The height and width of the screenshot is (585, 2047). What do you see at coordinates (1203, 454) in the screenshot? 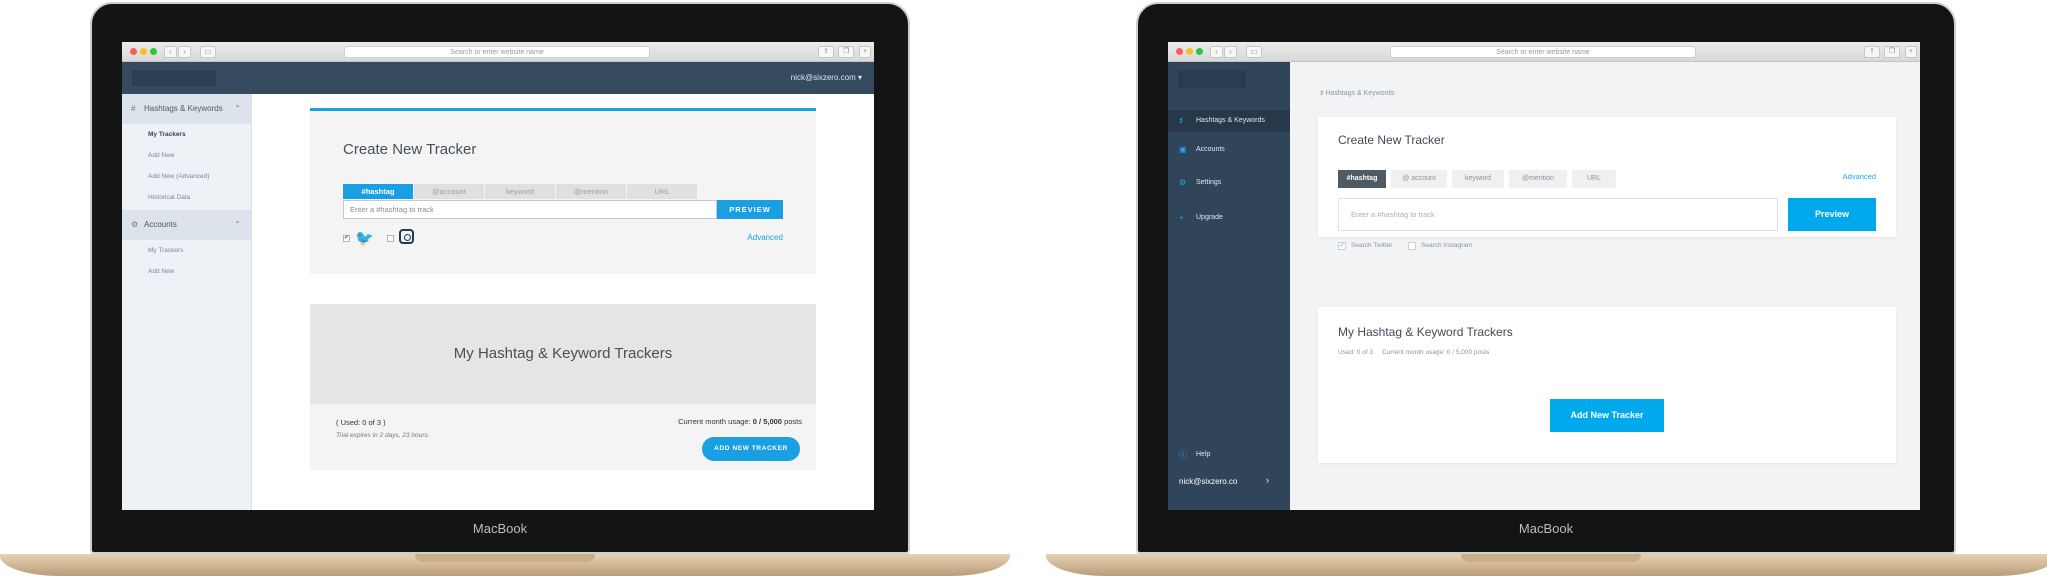
I see `sidebar-item-label: Help` at bounding box center [1203, 454].